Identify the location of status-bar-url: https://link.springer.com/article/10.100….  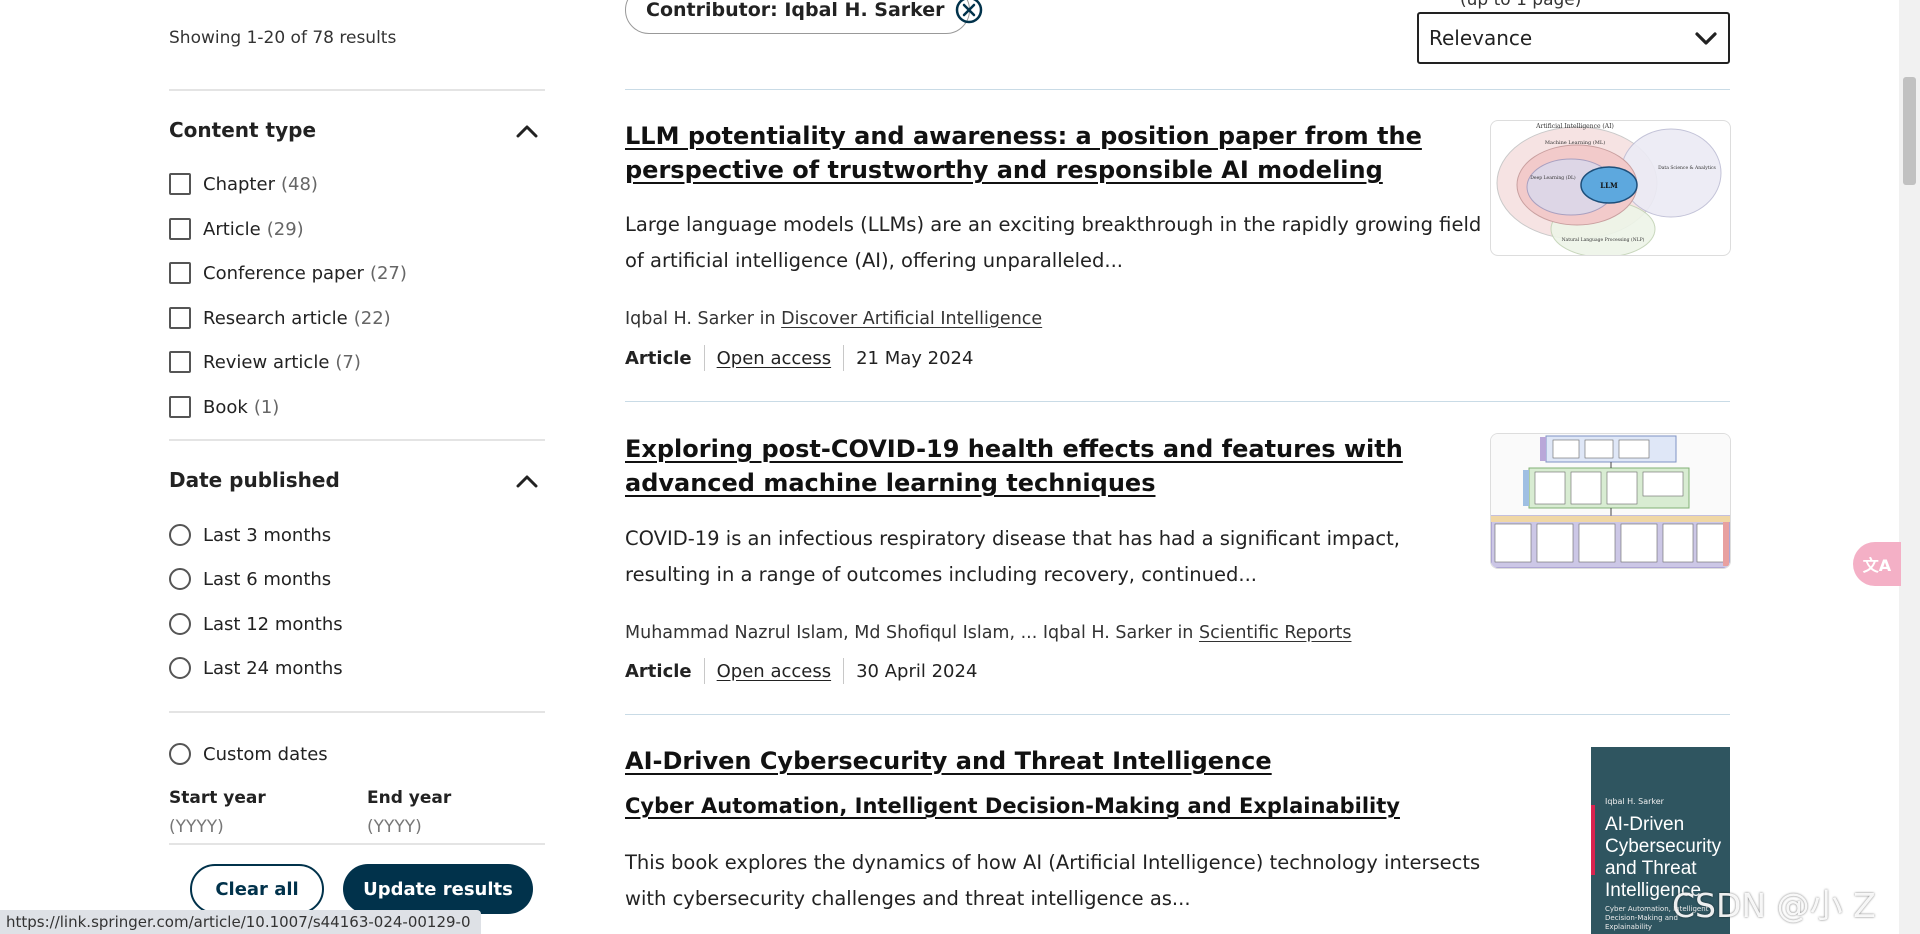
(240, 922).